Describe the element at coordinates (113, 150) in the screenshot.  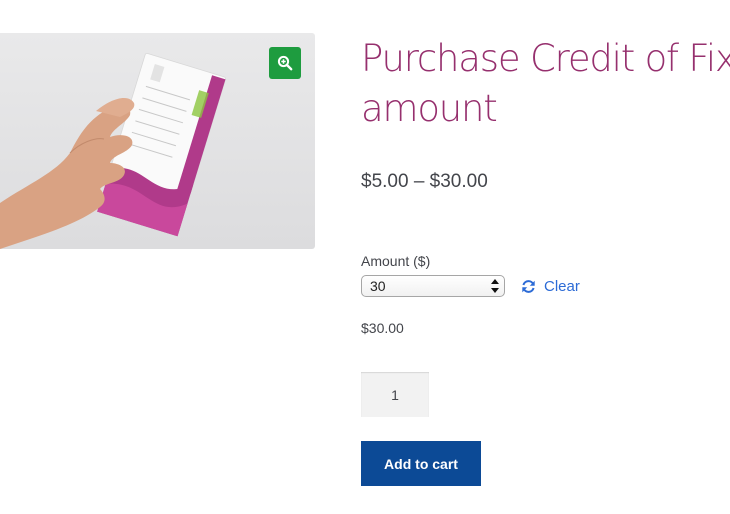
I see `voucher-photo` at that location.